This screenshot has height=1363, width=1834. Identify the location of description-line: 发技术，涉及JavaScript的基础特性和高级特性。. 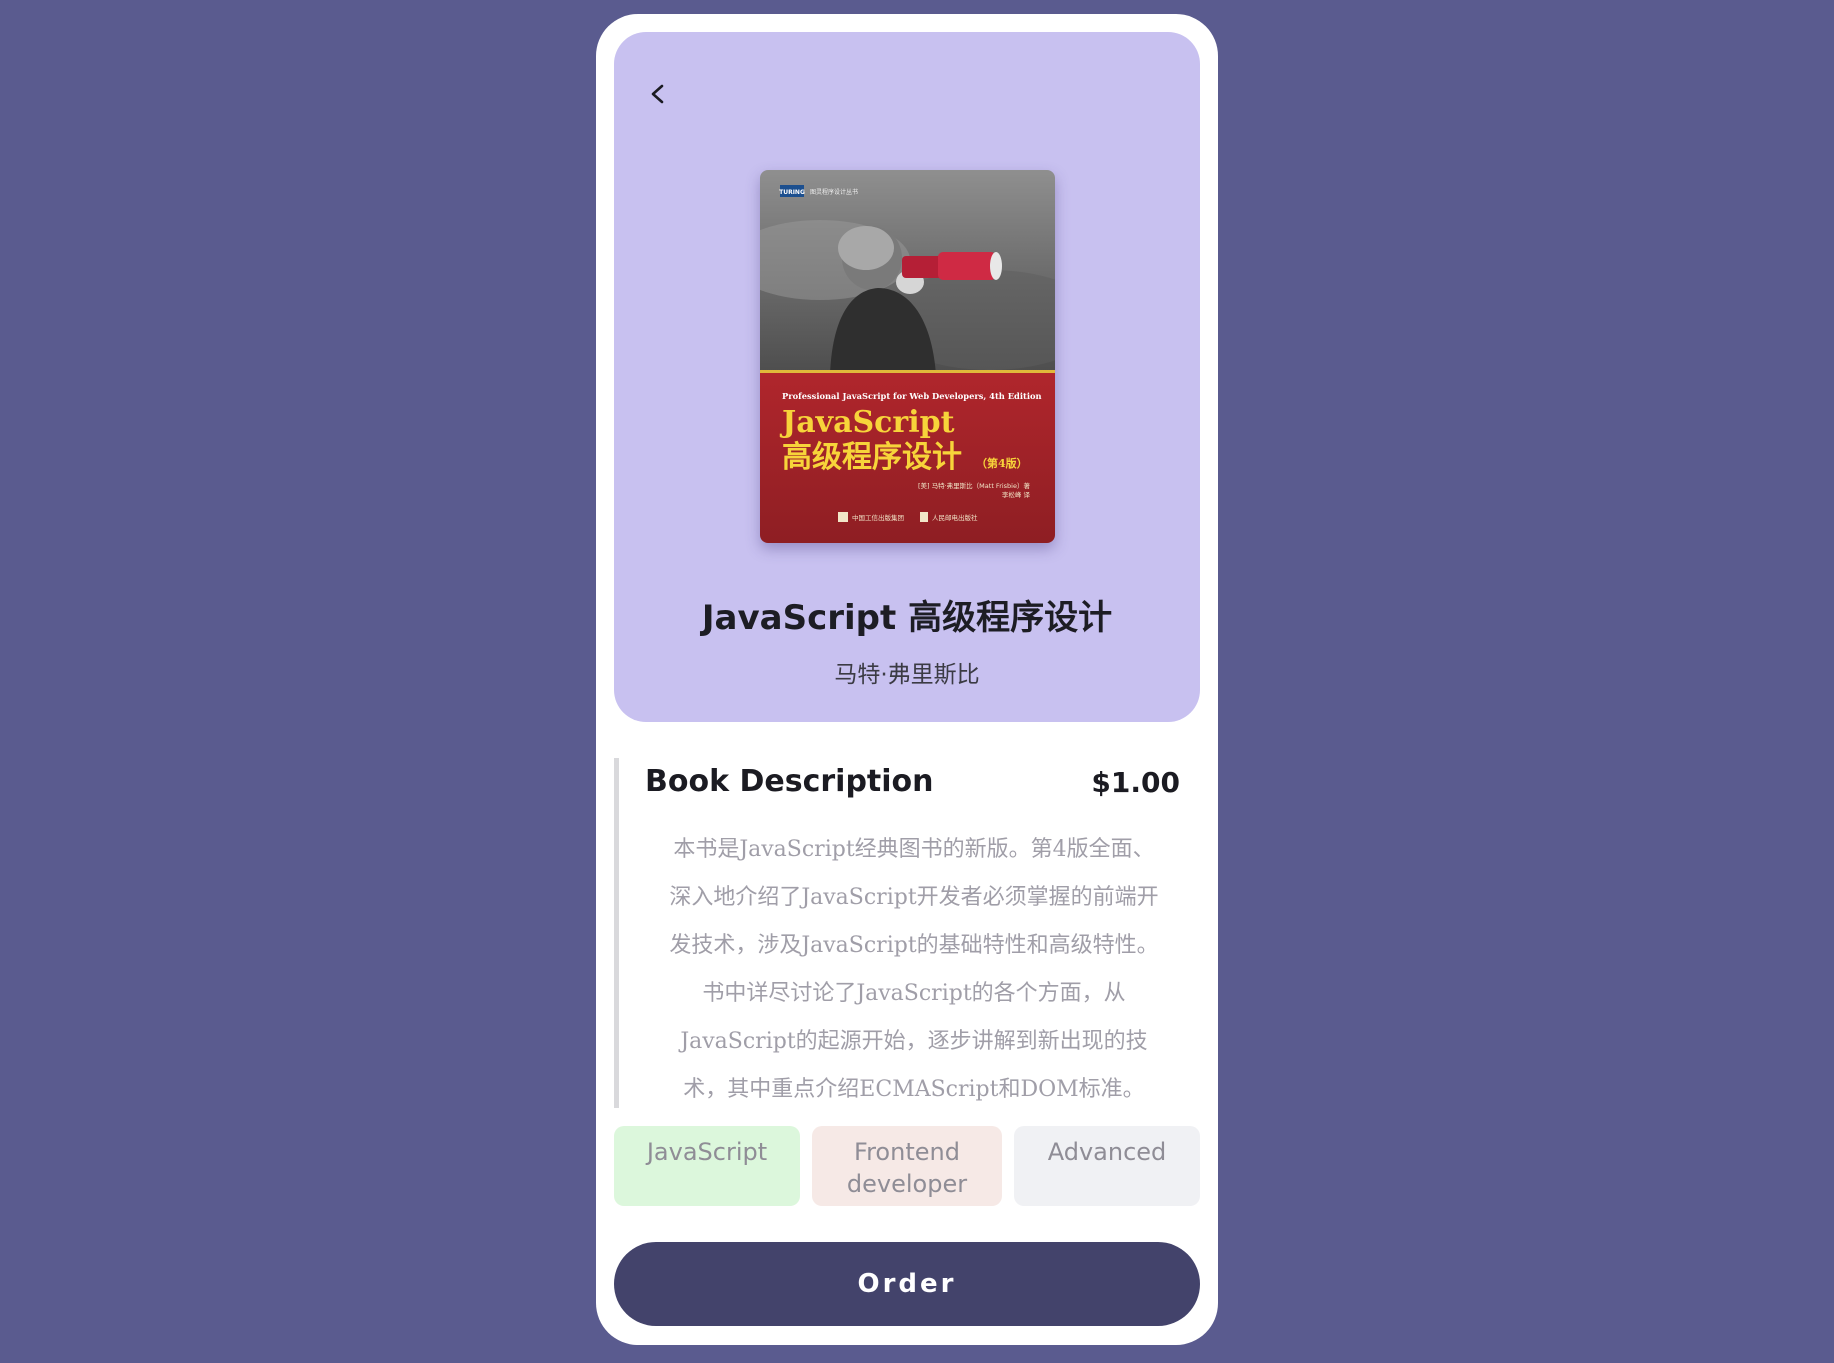
(914, 945).